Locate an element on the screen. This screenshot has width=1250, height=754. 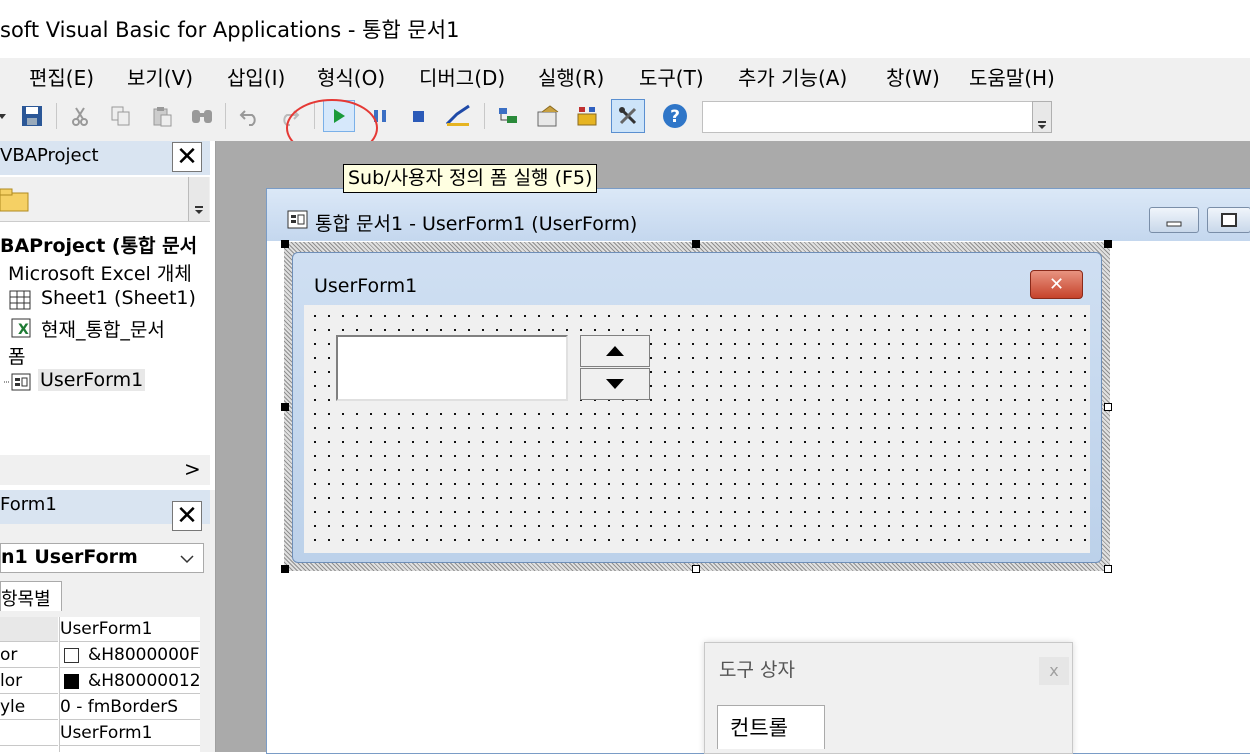
project-pane-toolbar is located at coordinates (105, 199).